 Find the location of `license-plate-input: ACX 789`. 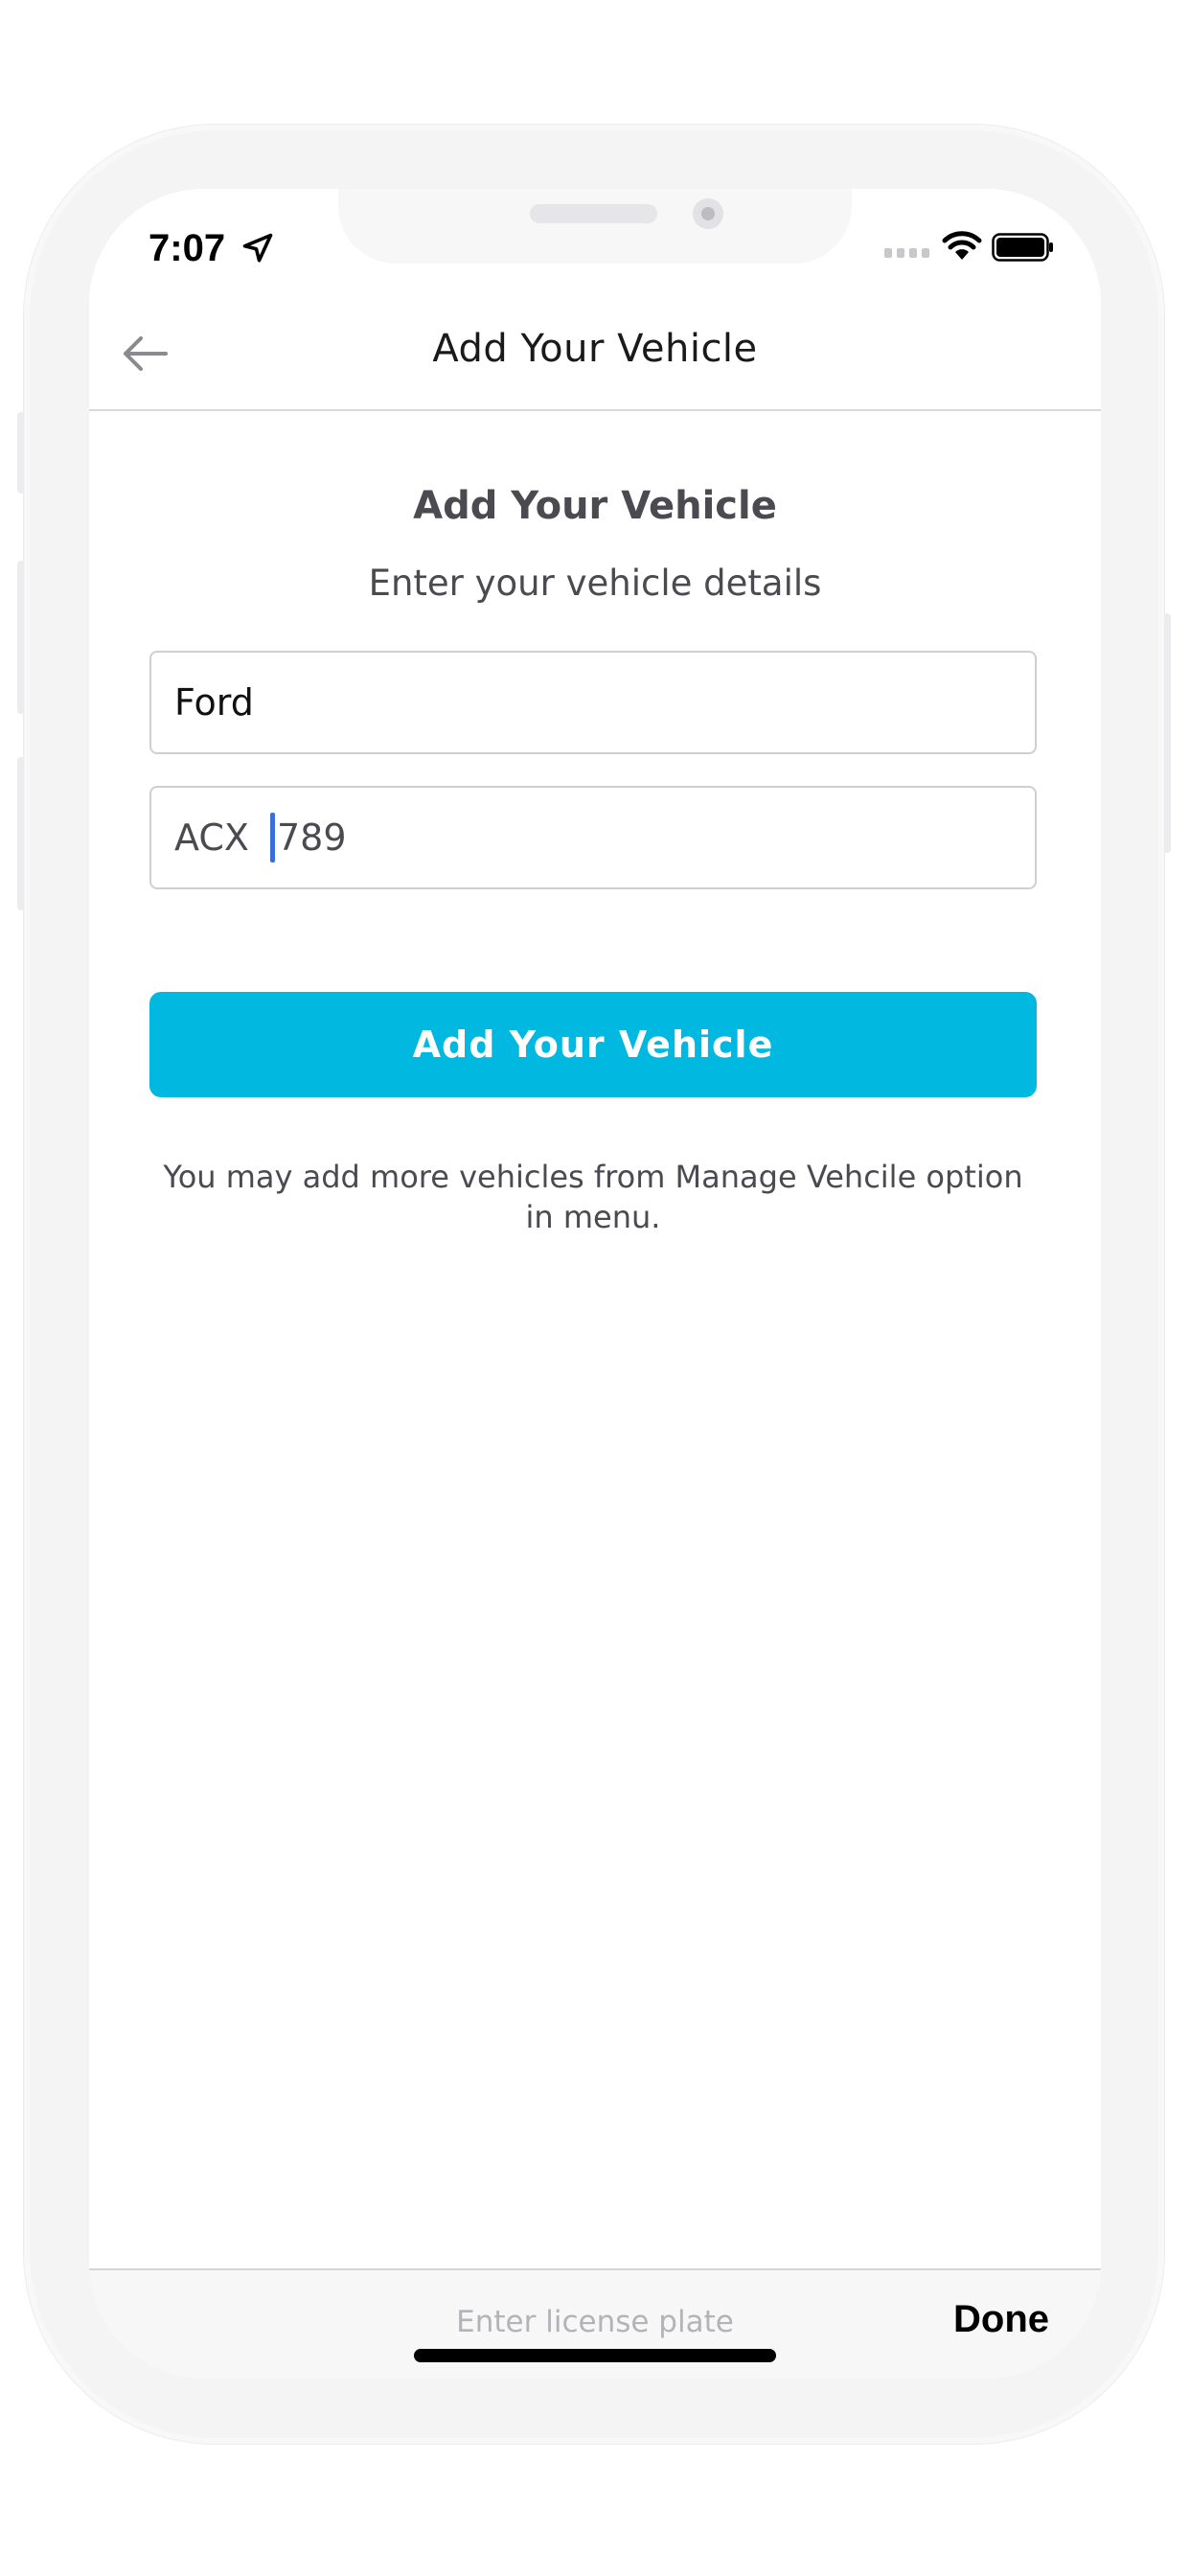

license-plate-input: ACX 789 is located at coordinates (593, 837).